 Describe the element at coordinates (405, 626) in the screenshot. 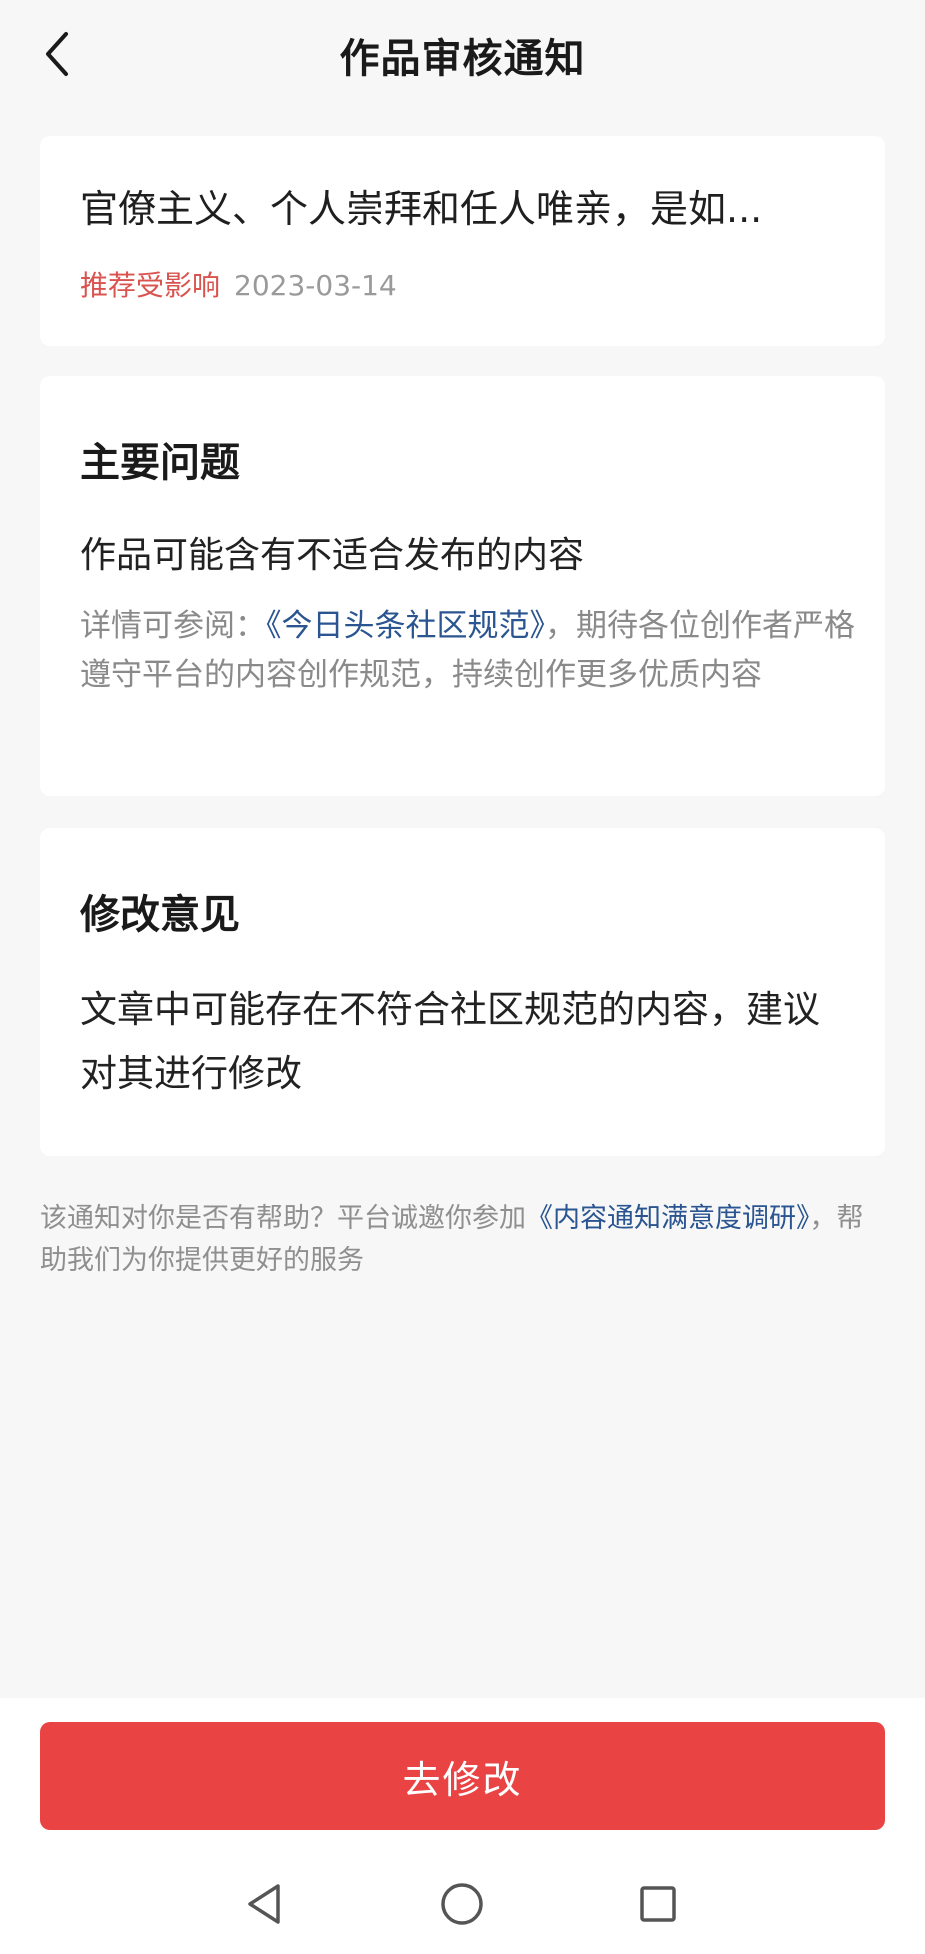

I see `community-guidelines-link: 《今日头条社区规范》` at that location.